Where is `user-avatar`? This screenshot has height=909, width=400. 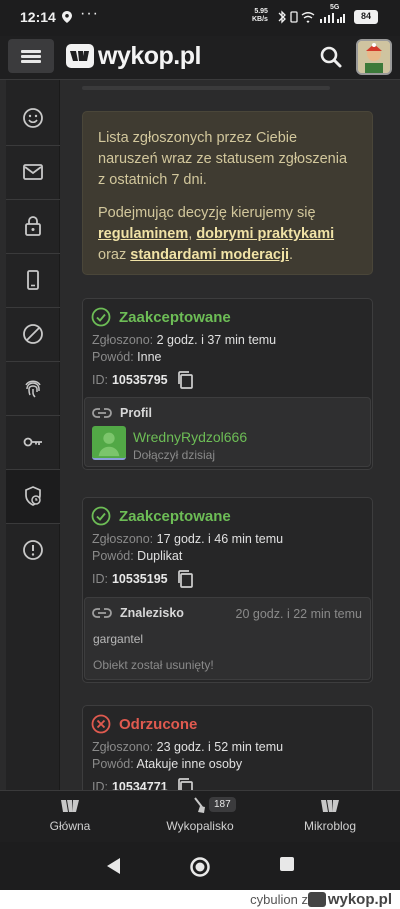
user-avatar is located at coordinates (109, 443).